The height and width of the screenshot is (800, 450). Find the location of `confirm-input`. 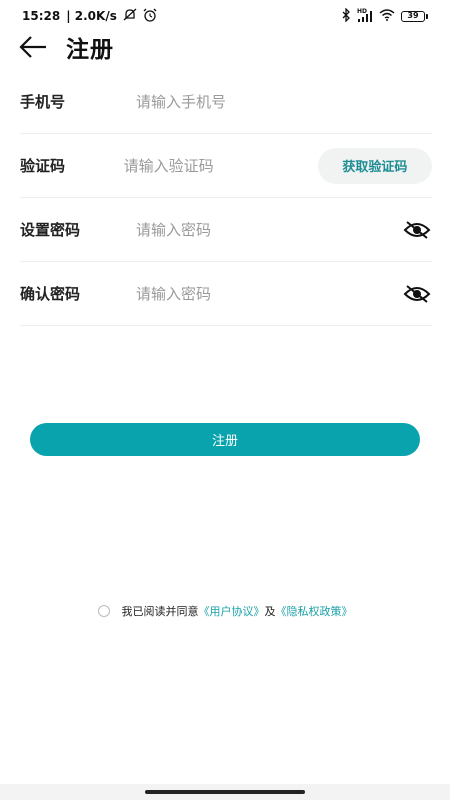

confirm-input is located at coordinates (269, 293).